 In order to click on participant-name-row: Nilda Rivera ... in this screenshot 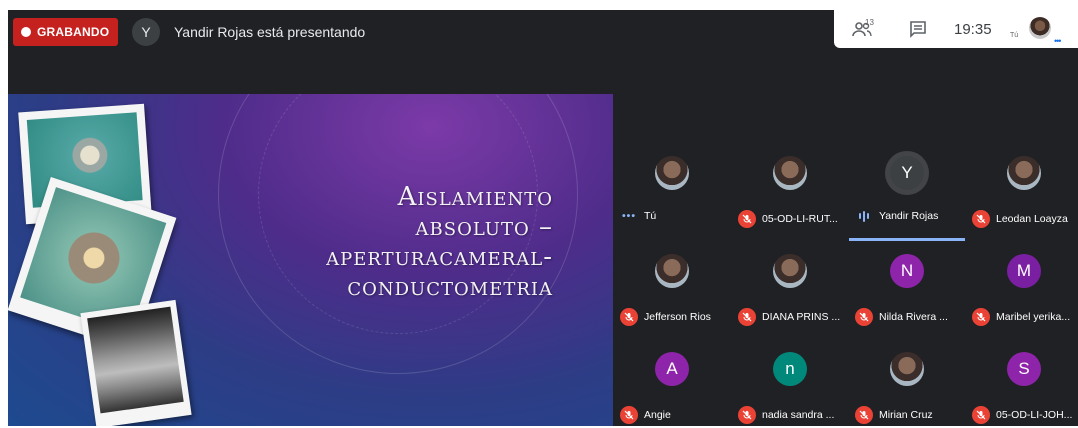, I will do `click(901, 317)`.